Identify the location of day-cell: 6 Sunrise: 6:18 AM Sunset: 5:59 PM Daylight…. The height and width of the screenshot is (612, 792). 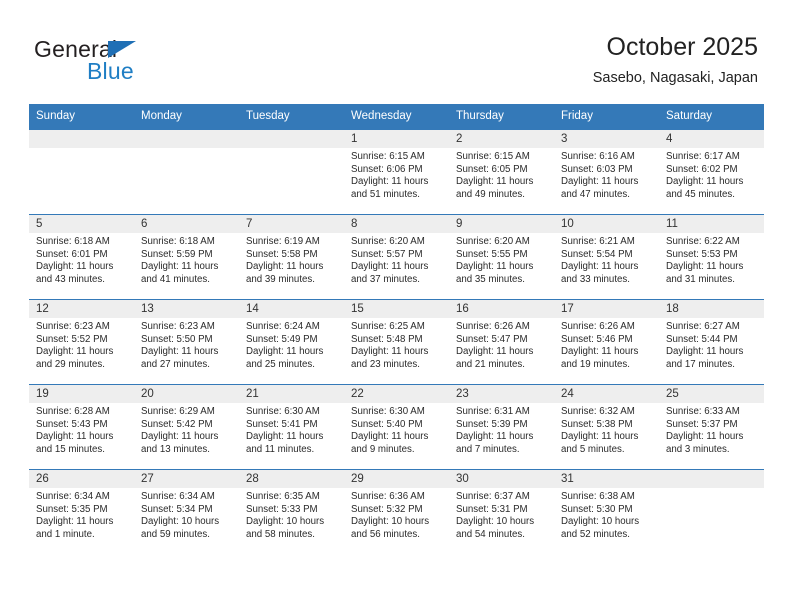
(186, 257).